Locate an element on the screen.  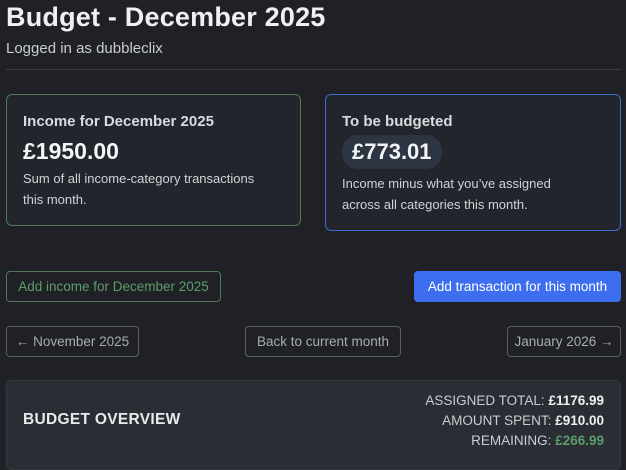
amount-spent: AMOUNT SPENT: £910.00 is located at coordinates (523, 420).